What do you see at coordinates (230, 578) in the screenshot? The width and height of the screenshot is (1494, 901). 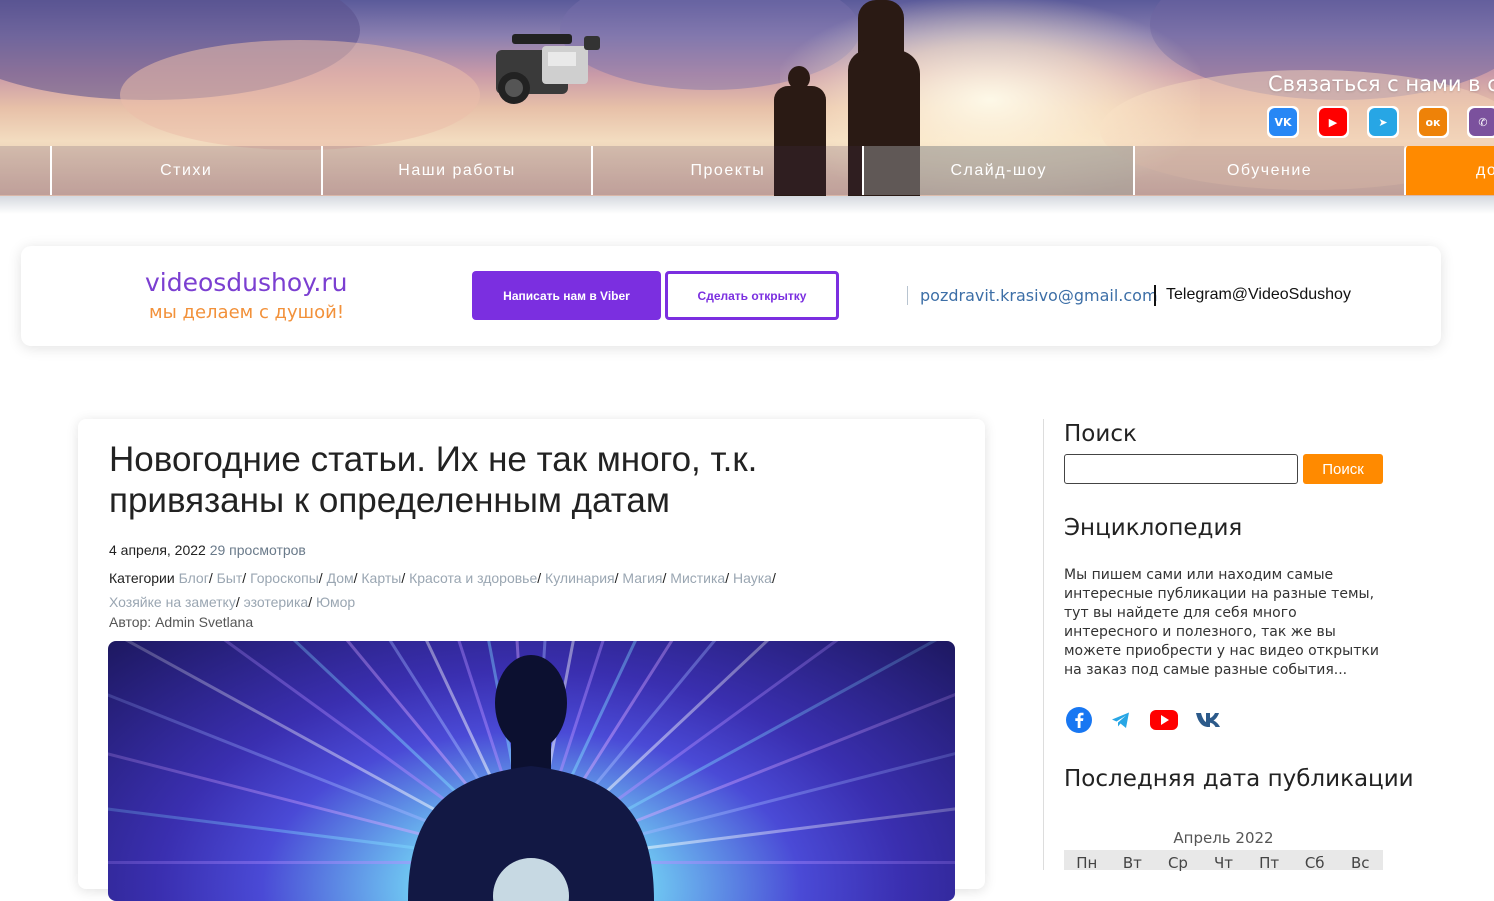 I see `category-link: Быт` at bounding box center [230, 578].